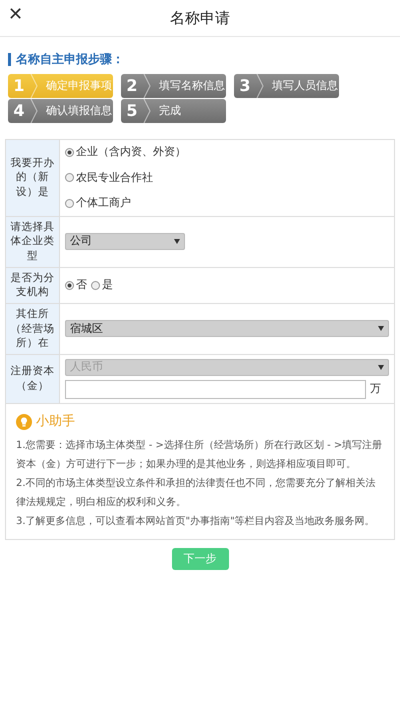 The height and width of the screenshot is (704, 400). I want to click on field-label: 请选择具体企业类型, so click(33, 241).